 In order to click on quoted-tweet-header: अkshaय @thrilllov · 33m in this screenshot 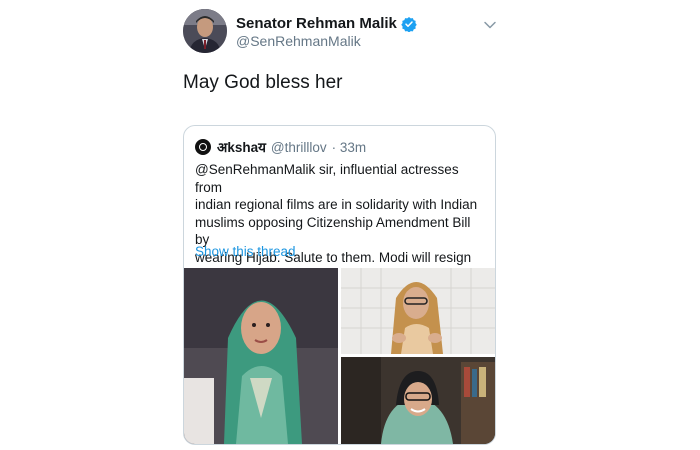, I will do `click(280, 147)`.